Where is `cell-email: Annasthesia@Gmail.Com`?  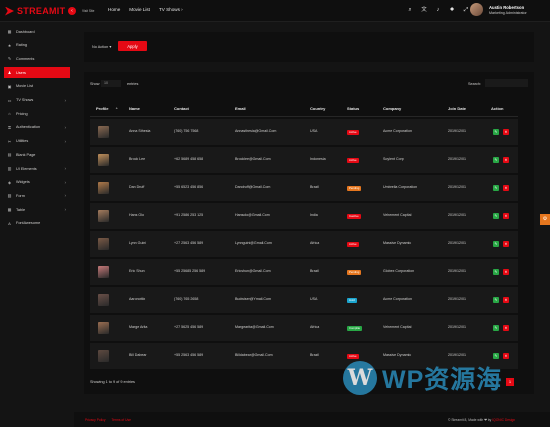
cell-email: Annasthesia@Gmail.Com is located at coordinates (256, 131).